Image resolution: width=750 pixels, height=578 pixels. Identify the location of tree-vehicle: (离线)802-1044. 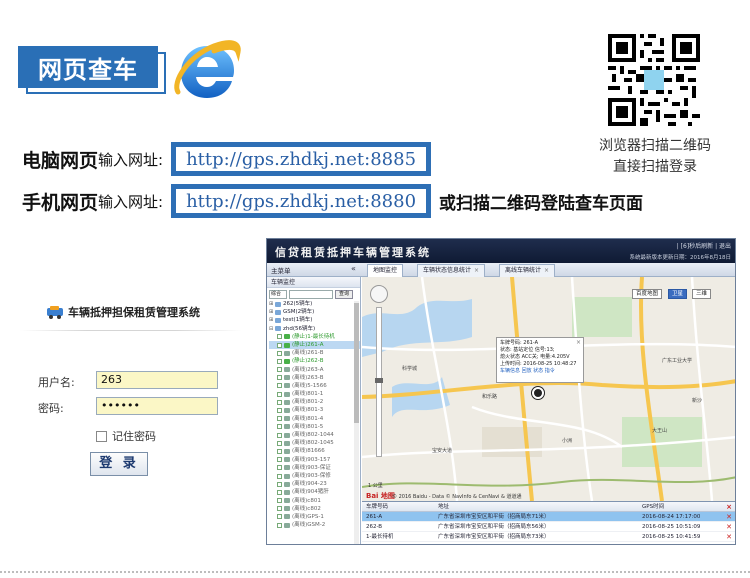
(314, 435).